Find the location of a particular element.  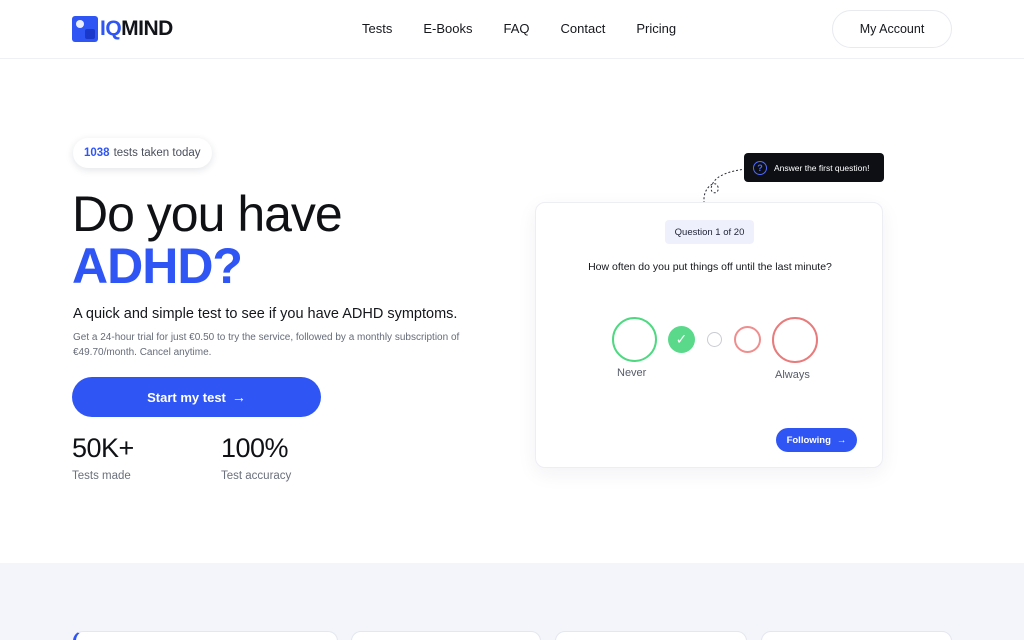

start-test-button: Start my test → is located at coordinates (196, 397).